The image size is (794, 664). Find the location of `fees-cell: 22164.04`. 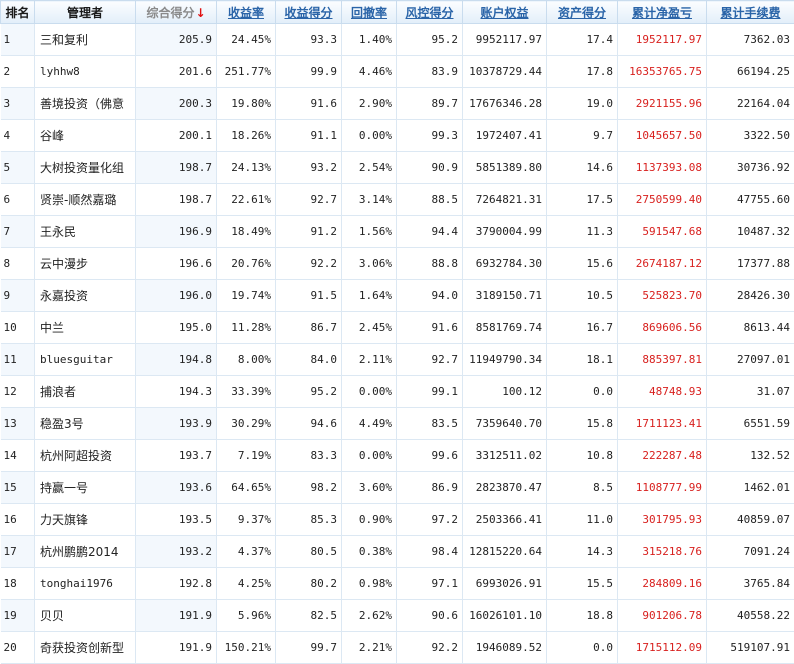

fees-cell: 22164.04 is located at coordinates (750, 104).